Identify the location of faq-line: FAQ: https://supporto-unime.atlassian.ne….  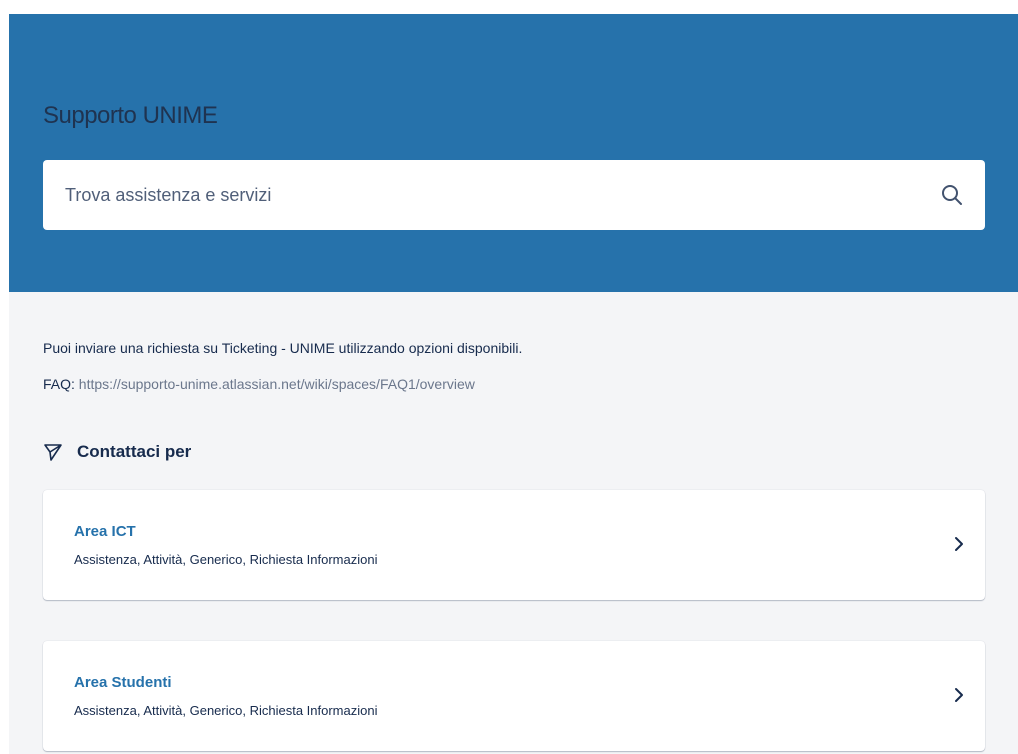
(259, 384).